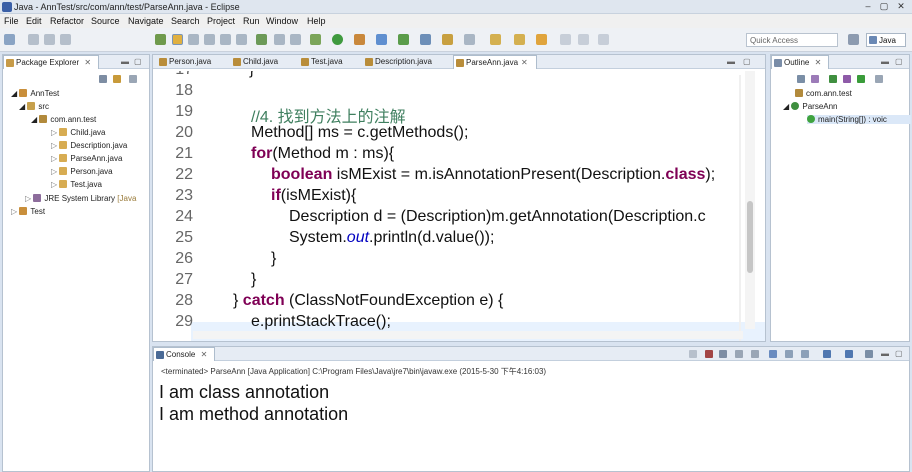 Image resolution: width=912 pixels, height=472 pixels. Describe the element at coordinates (541, 39) in the screenshot. I see `last-edit-icon` at that location.